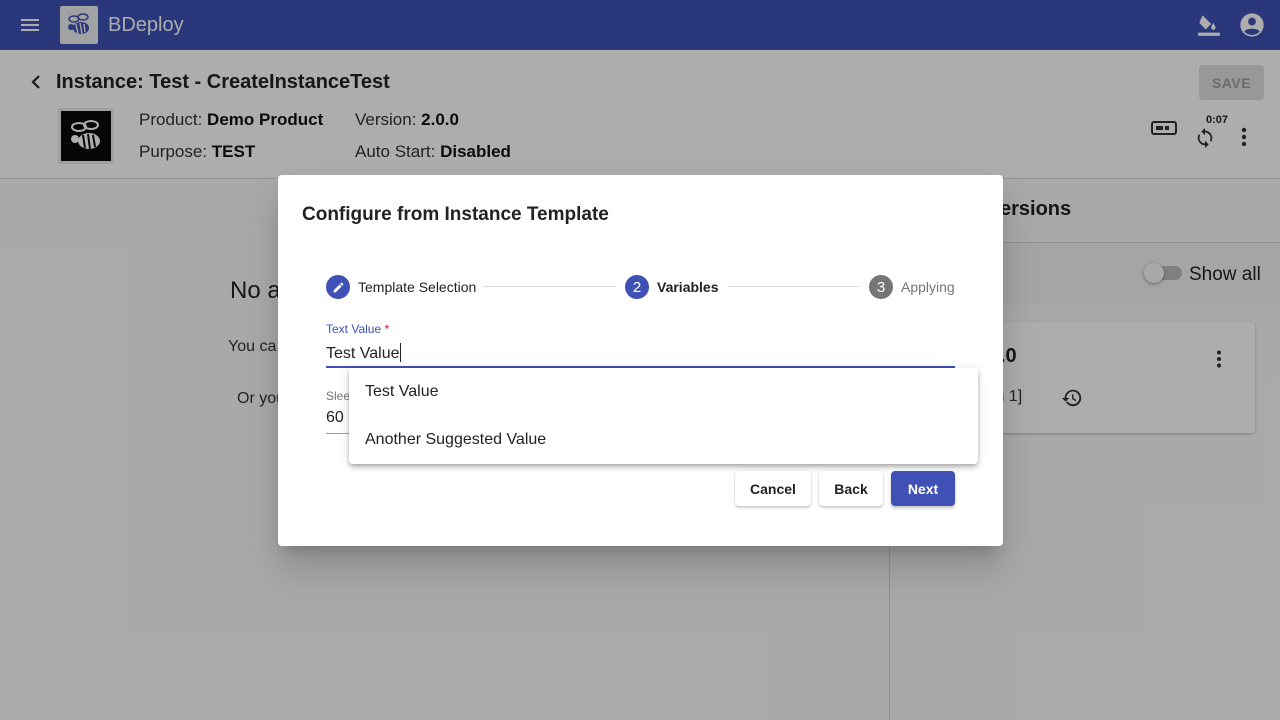 This screenshot has height=720, width=1280. What do you see at coordinates (387, 329) in the screenshot?
I see `required-mark: *` at bounding box center [387, 329].